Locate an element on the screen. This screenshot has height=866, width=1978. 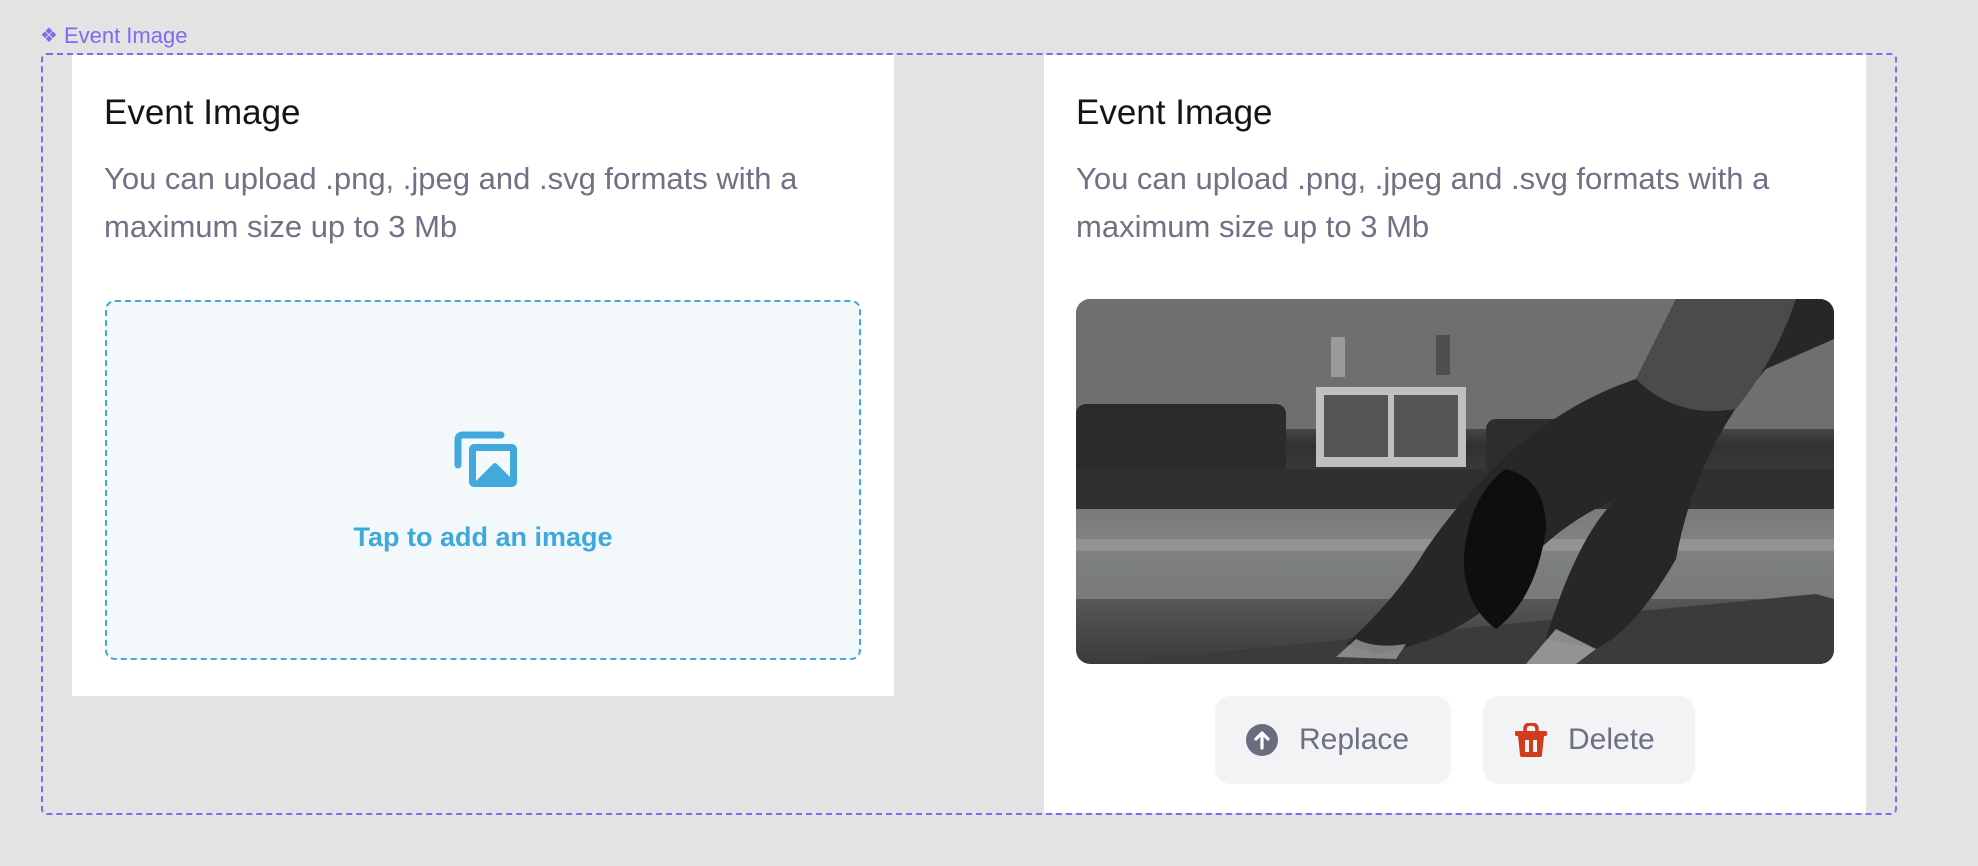
replace-image-button: Replace is located at coordinates (1333, 740).